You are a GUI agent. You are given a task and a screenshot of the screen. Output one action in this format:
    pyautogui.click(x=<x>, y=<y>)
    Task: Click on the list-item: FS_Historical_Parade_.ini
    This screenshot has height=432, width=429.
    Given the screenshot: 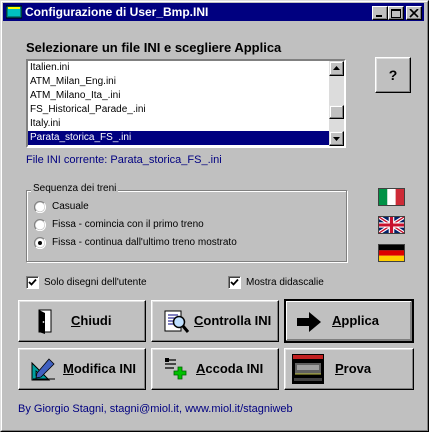 What is the action you would take?
    pyautogui.click(x=178, y=110)
    